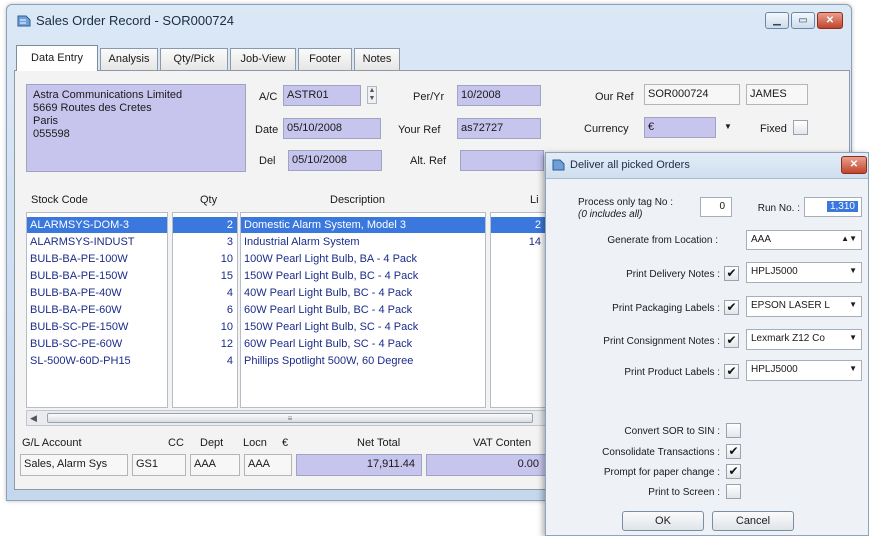  Describe the element at coordinates (97, 242) in the screenshot. I see `table-row-1-code: ALARMSYS-INDUST` at that location.